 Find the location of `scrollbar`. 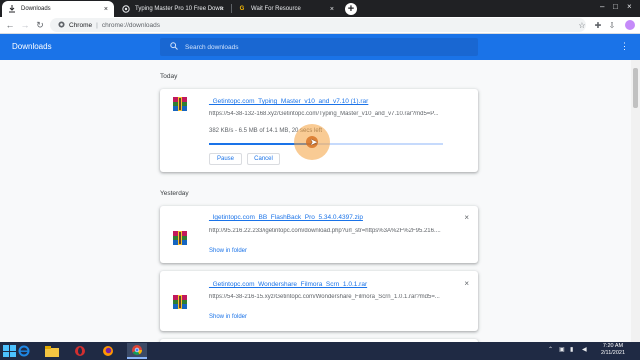

scrollbar is located at coordinates (635, 201).